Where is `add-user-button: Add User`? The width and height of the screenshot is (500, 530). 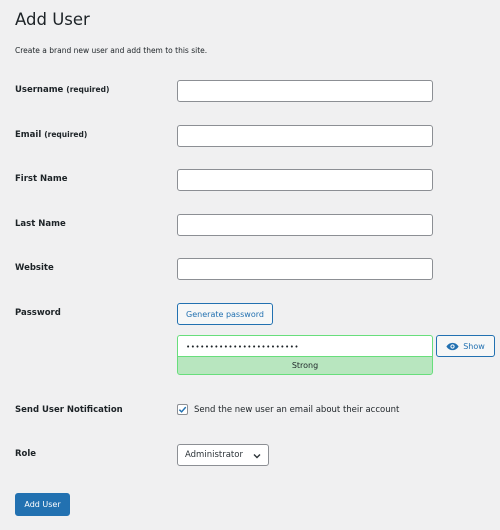
add-user-button: Add User is located at coordinates (42, 504).